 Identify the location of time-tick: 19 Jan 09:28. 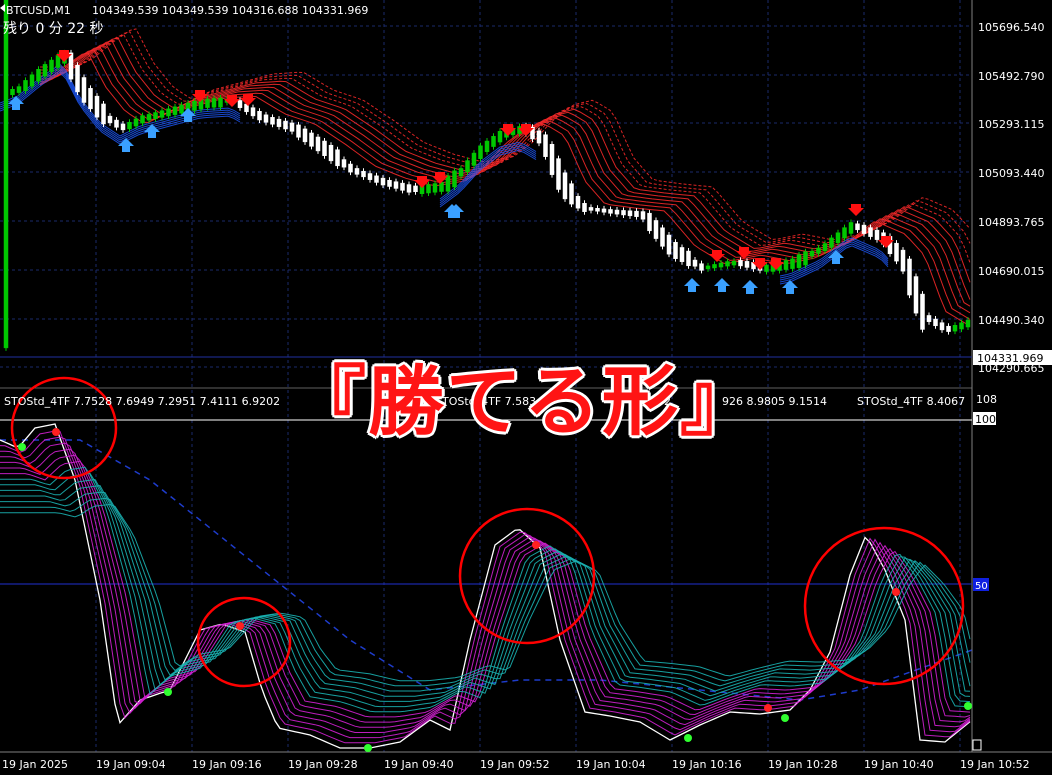
(323, 764).